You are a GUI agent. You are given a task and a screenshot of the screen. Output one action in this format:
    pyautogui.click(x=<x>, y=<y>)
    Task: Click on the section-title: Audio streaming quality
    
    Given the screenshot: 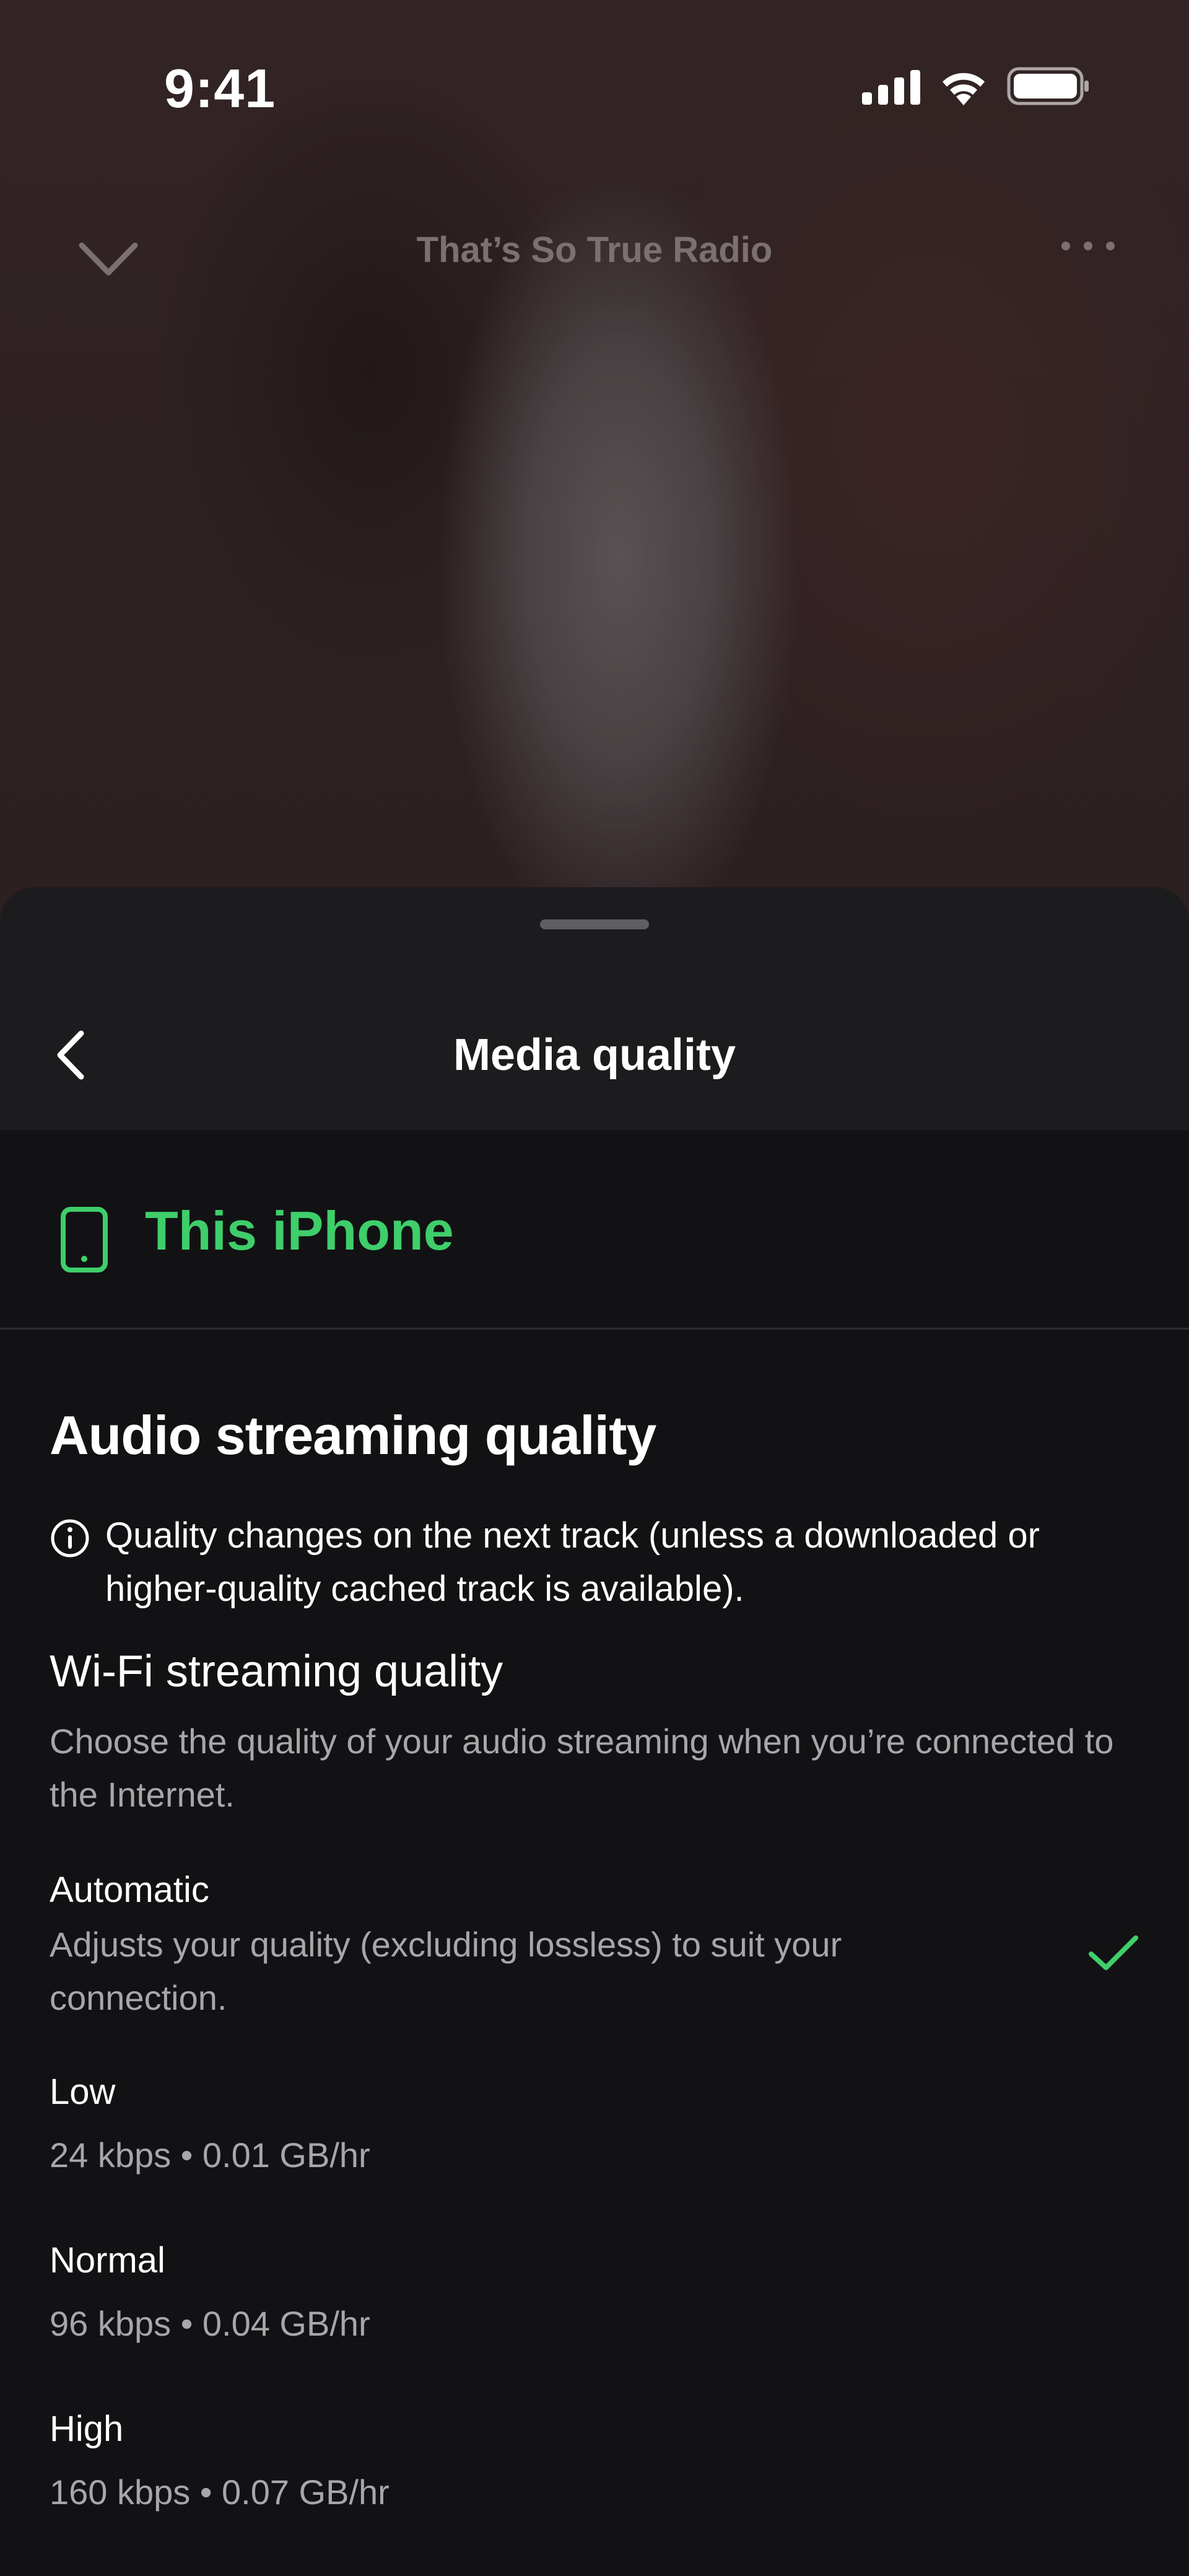 What is the action you would take?
    pyautogui.click(x=353, y=1435)
    